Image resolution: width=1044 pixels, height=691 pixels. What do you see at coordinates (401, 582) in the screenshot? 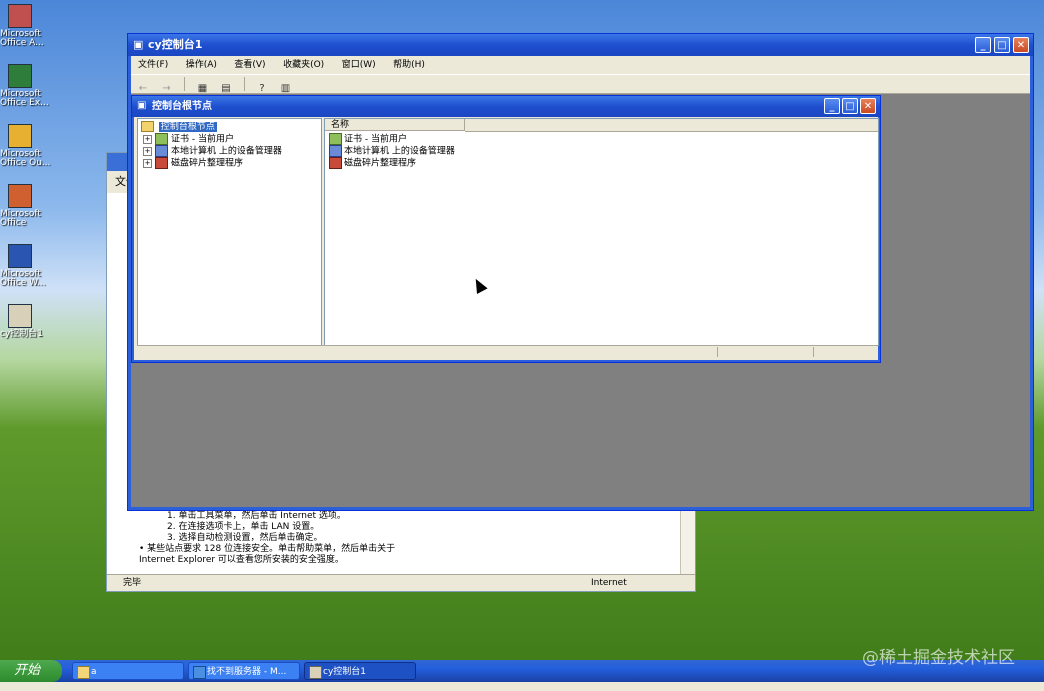
I see `ie-status-bar: 完毕 Internet` at bounding box center [401, 582].